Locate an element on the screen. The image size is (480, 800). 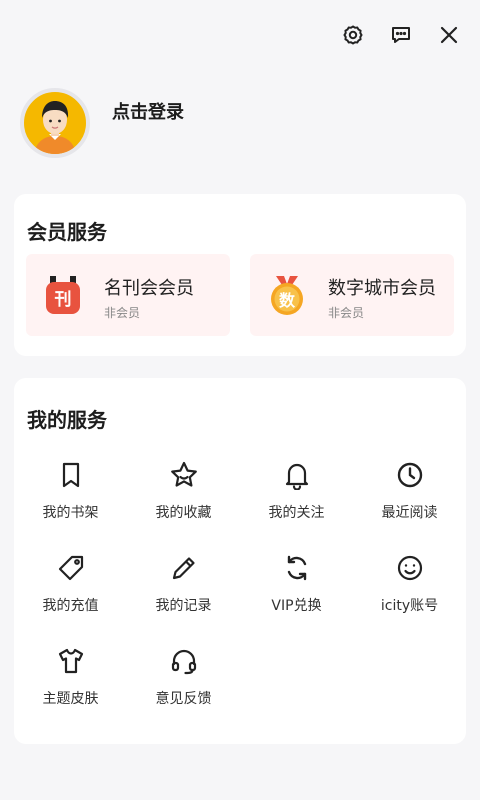
service-label: 我的书架 is located at coordinates (70, 513).